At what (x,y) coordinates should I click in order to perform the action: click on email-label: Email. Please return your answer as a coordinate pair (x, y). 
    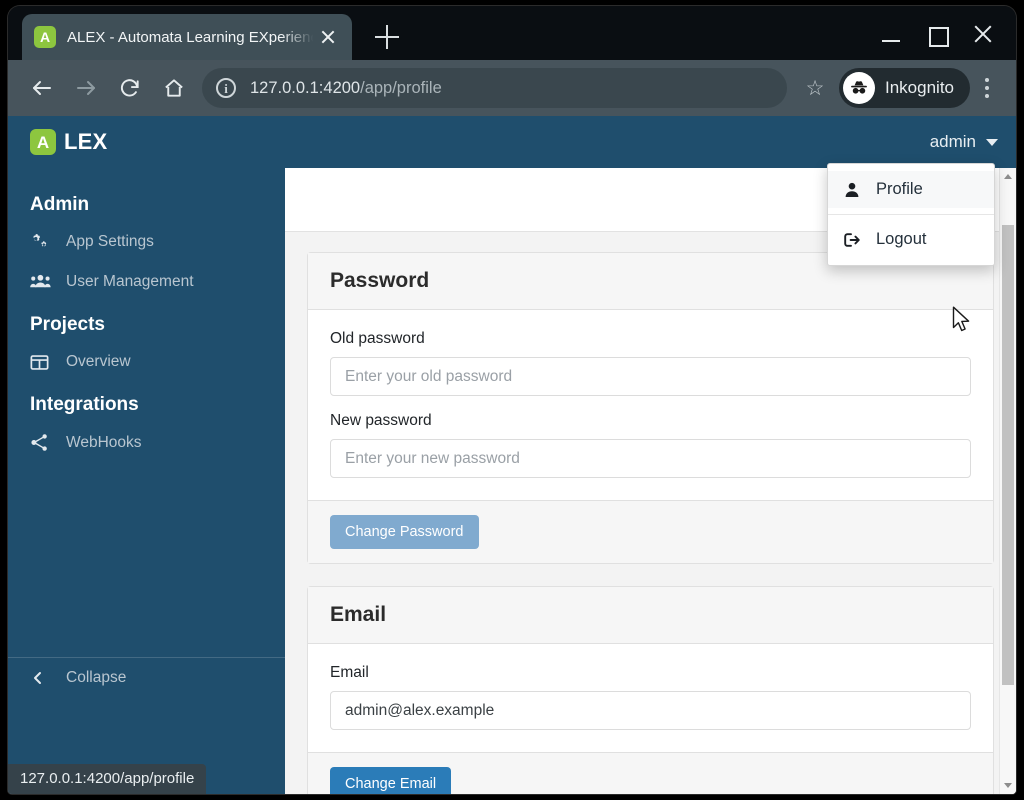
    Looking at the image, I should click on (349, 672).